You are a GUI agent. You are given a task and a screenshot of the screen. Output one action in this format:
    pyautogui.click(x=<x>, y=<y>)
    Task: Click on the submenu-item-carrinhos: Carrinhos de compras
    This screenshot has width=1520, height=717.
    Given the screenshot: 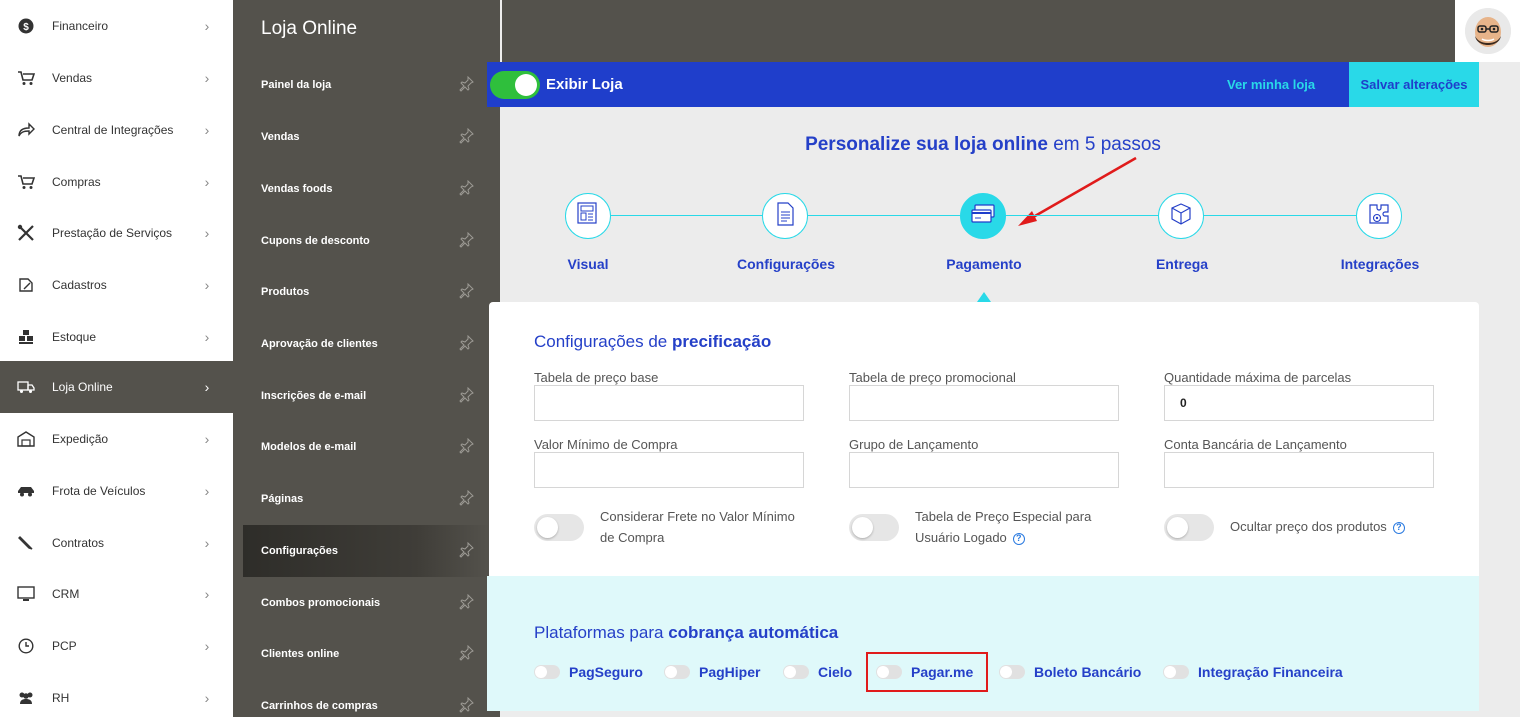 What is the action you would take?
    pyautogui.click(x=366, y=698)
    